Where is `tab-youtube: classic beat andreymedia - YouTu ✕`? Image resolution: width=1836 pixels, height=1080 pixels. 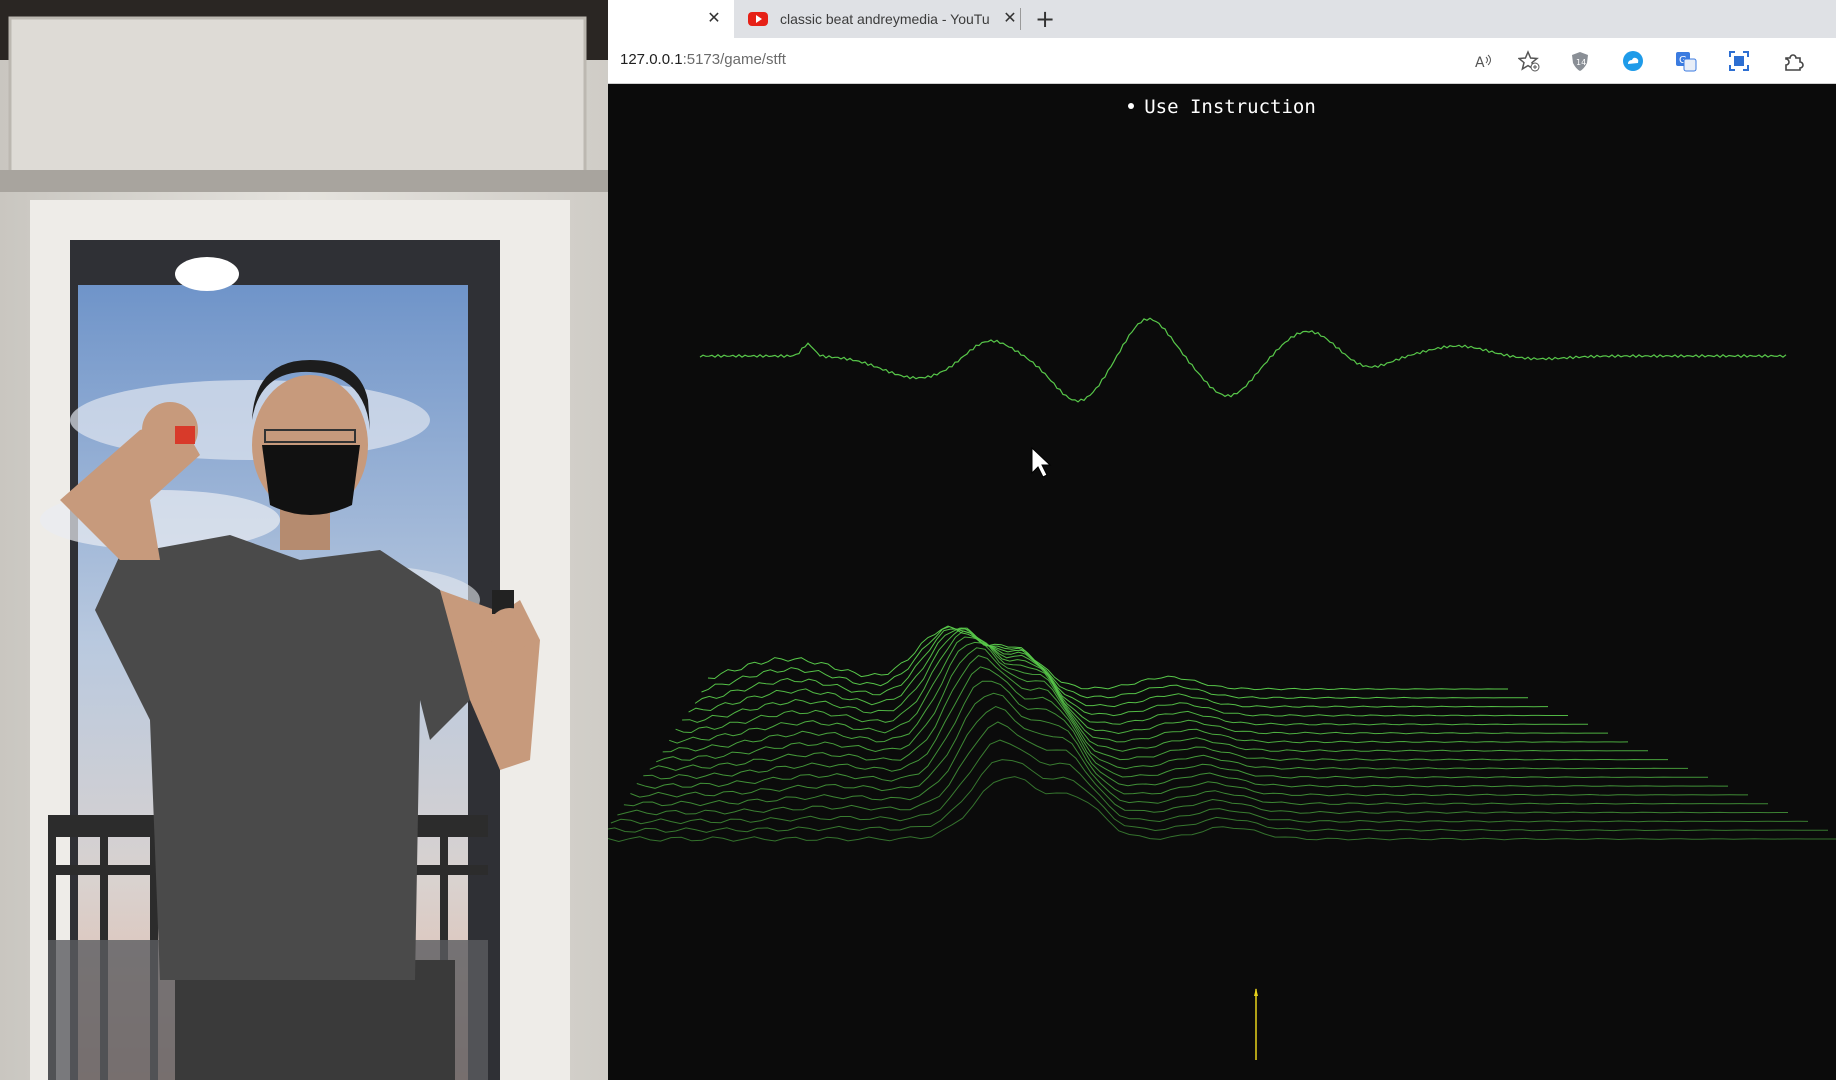
tab-youtube: classic beat andreymedia - YouTu ✕ is located at coordinates (882, 19).